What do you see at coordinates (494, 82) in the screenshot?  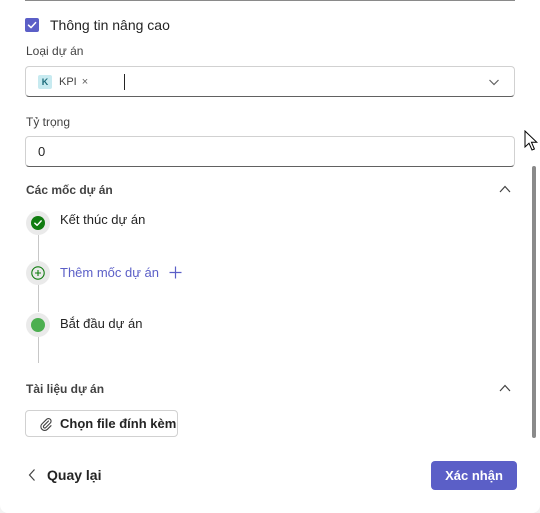 I see `chevron-down-icon` at bounding box center [494, 82].